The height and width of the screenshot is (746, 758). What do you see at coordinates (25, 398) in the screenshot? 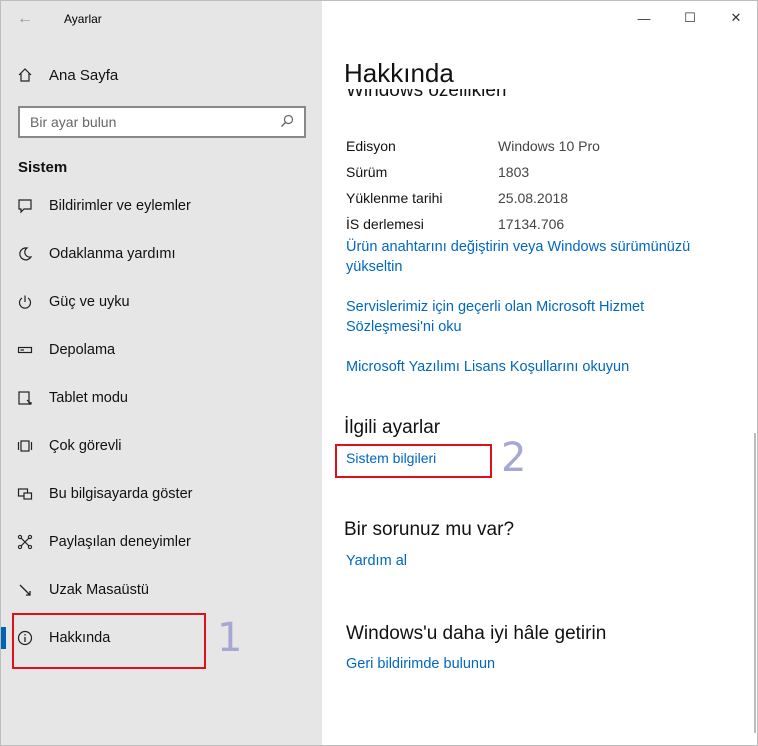
I see `tablet-icon` at bounding box center [25, 398].